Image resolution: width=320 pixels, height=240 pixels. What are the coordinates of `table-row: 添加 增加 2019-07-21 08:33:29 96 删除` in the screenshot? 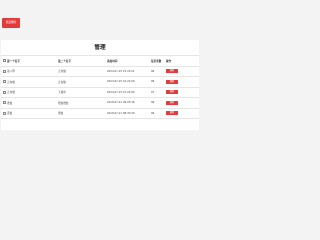 It's located at (100, 113).